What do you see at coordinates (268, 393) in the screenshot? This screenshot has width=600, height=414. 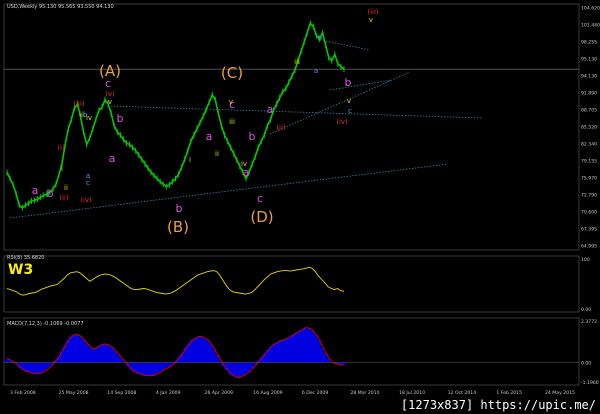 I see `x-tick-label: 16 Aug 2009` at bounding box center [268, 393].